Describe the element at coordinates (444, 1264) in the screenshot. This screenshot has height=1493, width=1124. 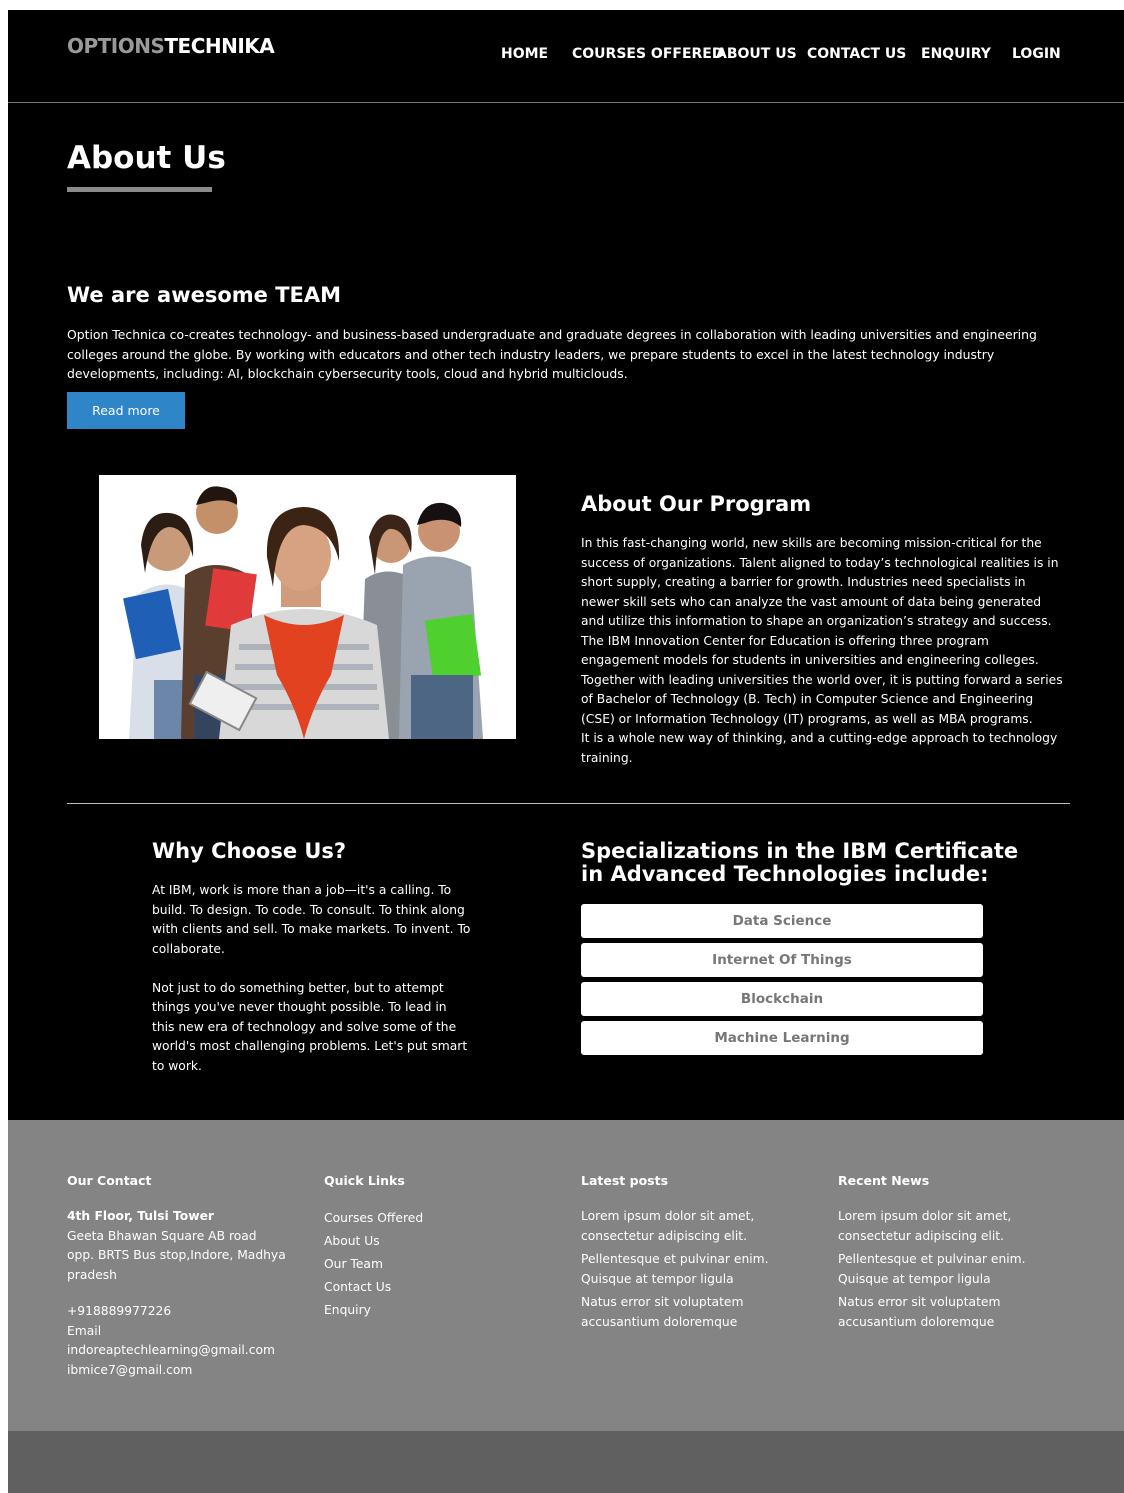
I see `footer-link-our-team: Our Team` at that location.